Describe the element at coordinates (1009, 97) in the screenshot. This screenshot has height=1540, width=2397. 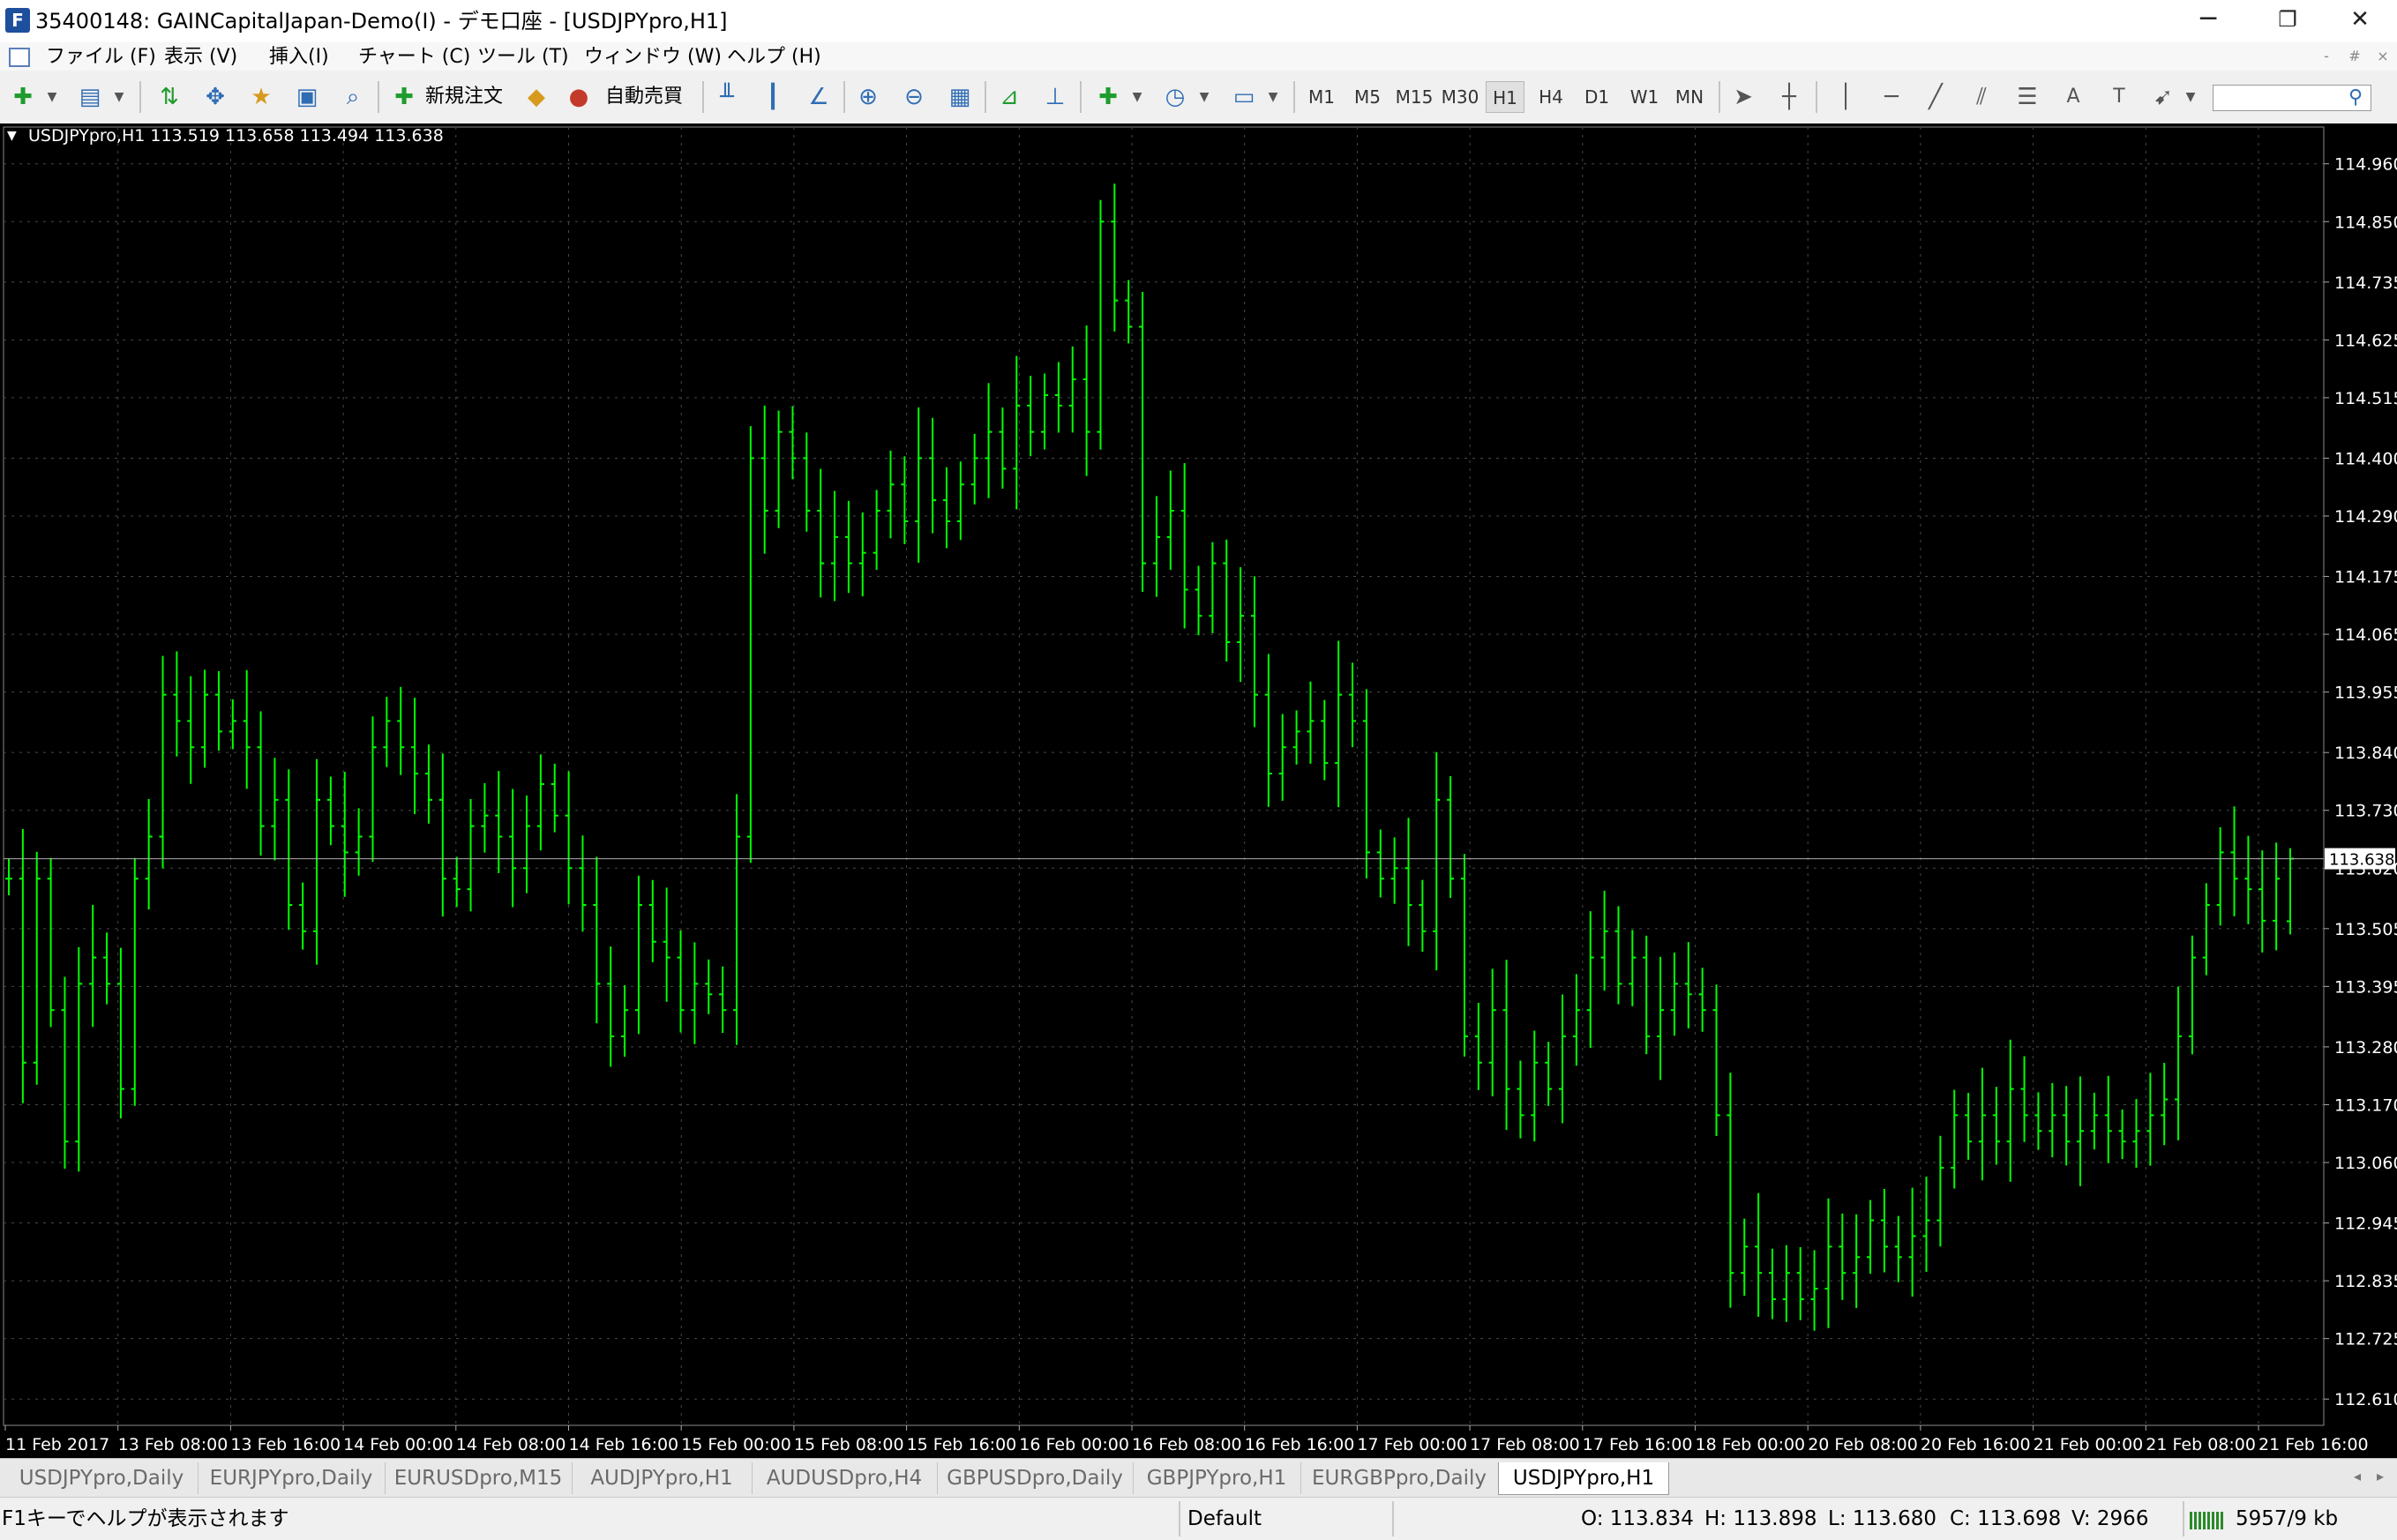
I see `auto-scroll-icon: ⊿` at that location.